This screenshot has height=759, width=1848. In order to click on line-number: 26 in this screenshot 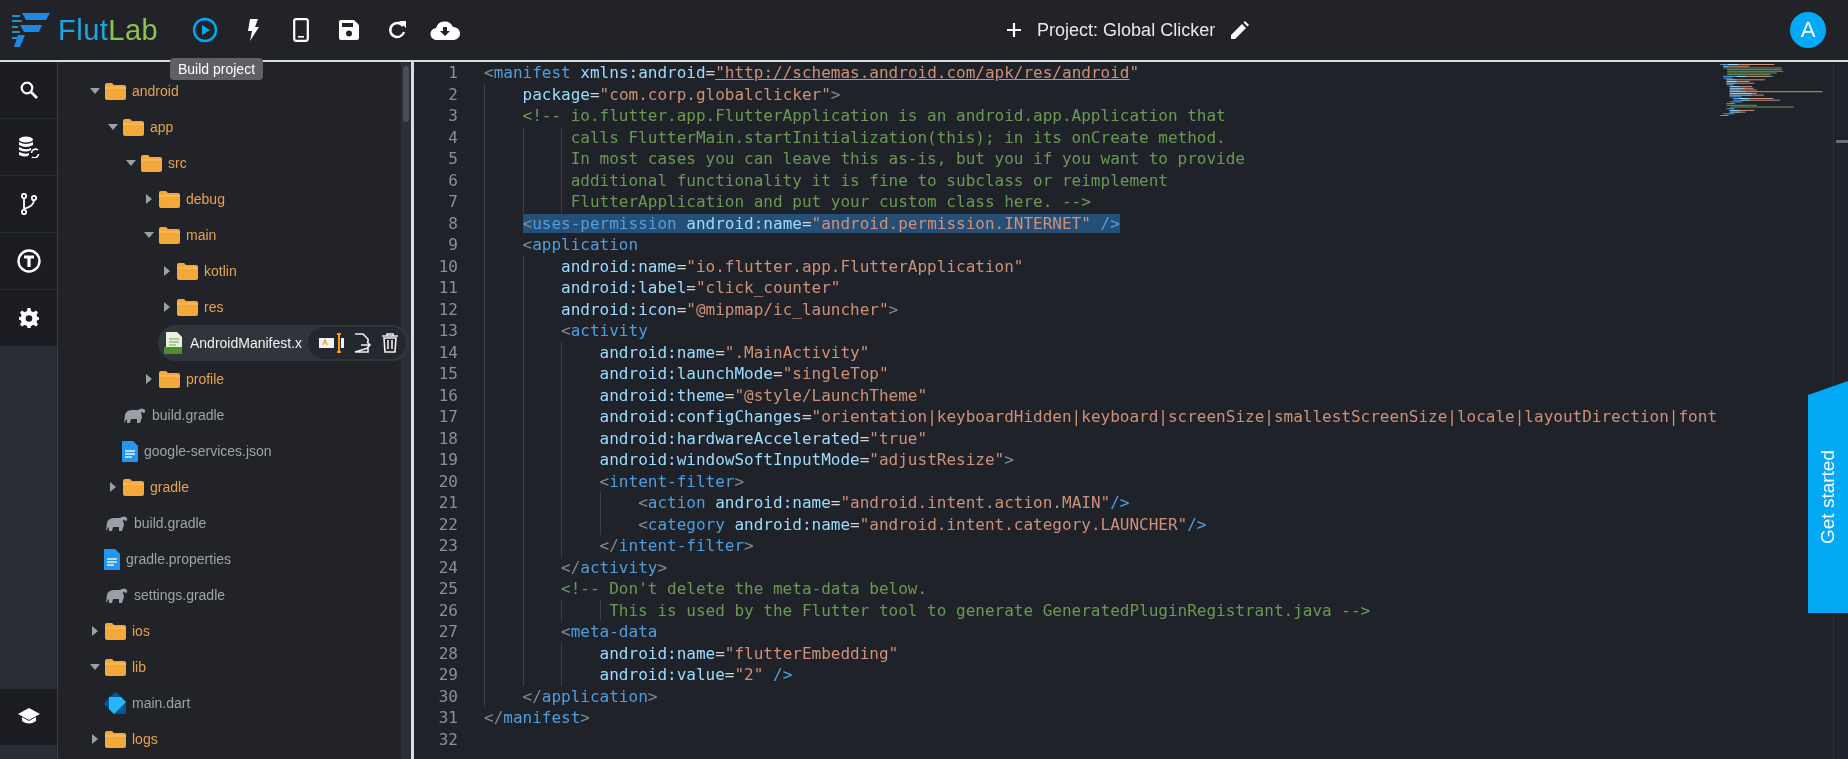, I will do `click(447, 610)`.